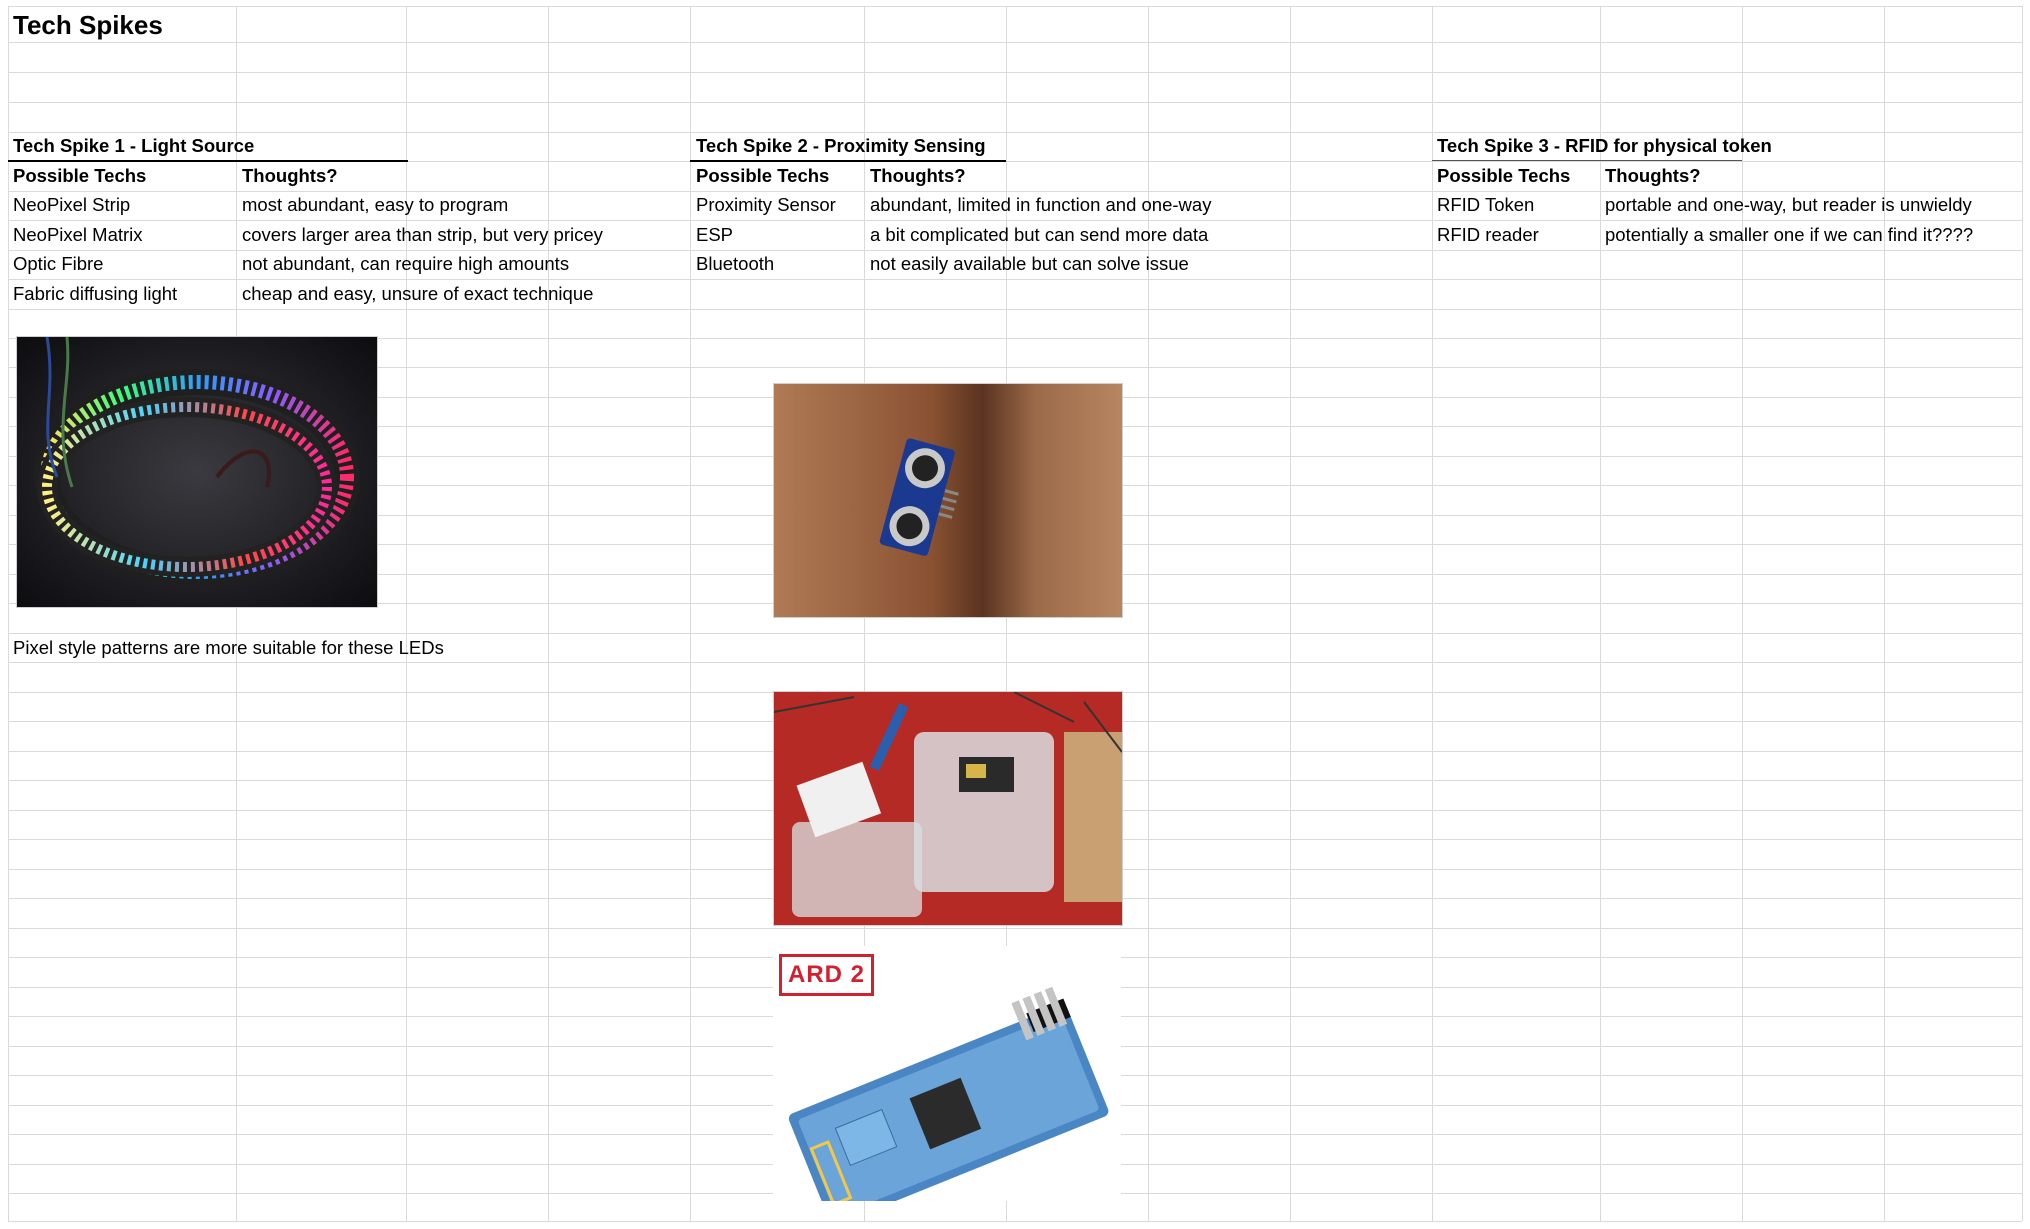 The image size is (2030, 1229). I want to click on spike1-row-tech: Optic Fibre, so click(58, 263).